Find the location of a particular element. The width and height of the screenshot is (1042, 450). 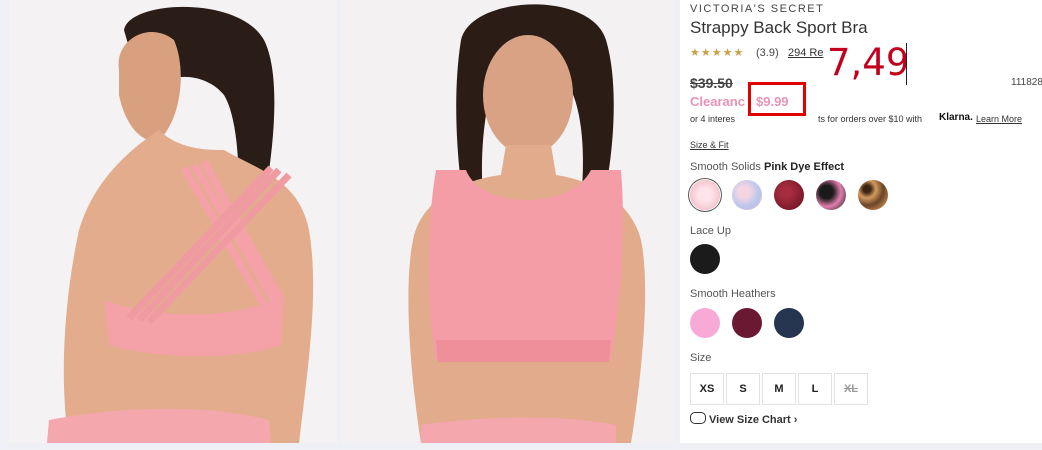

swatch-black is located at coordinates (705, 259).